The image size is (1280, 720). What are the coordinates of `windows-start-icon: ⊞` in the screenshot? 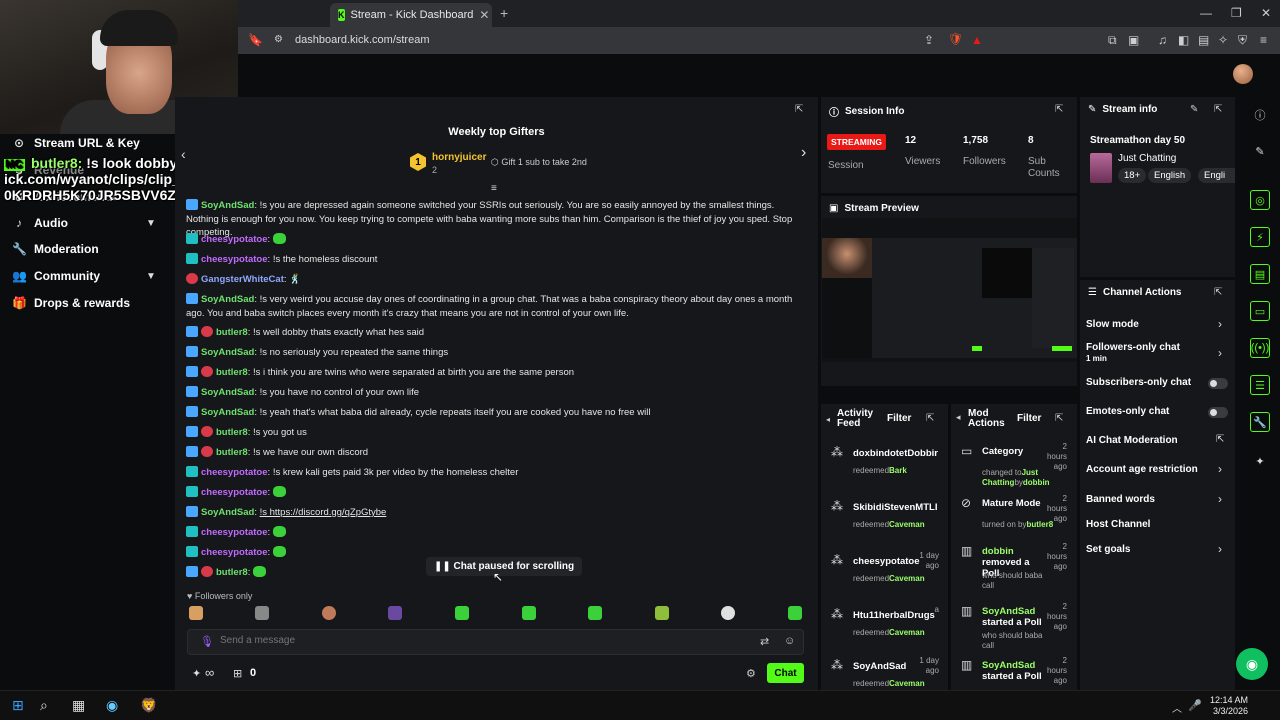 It's located at (18, 705).